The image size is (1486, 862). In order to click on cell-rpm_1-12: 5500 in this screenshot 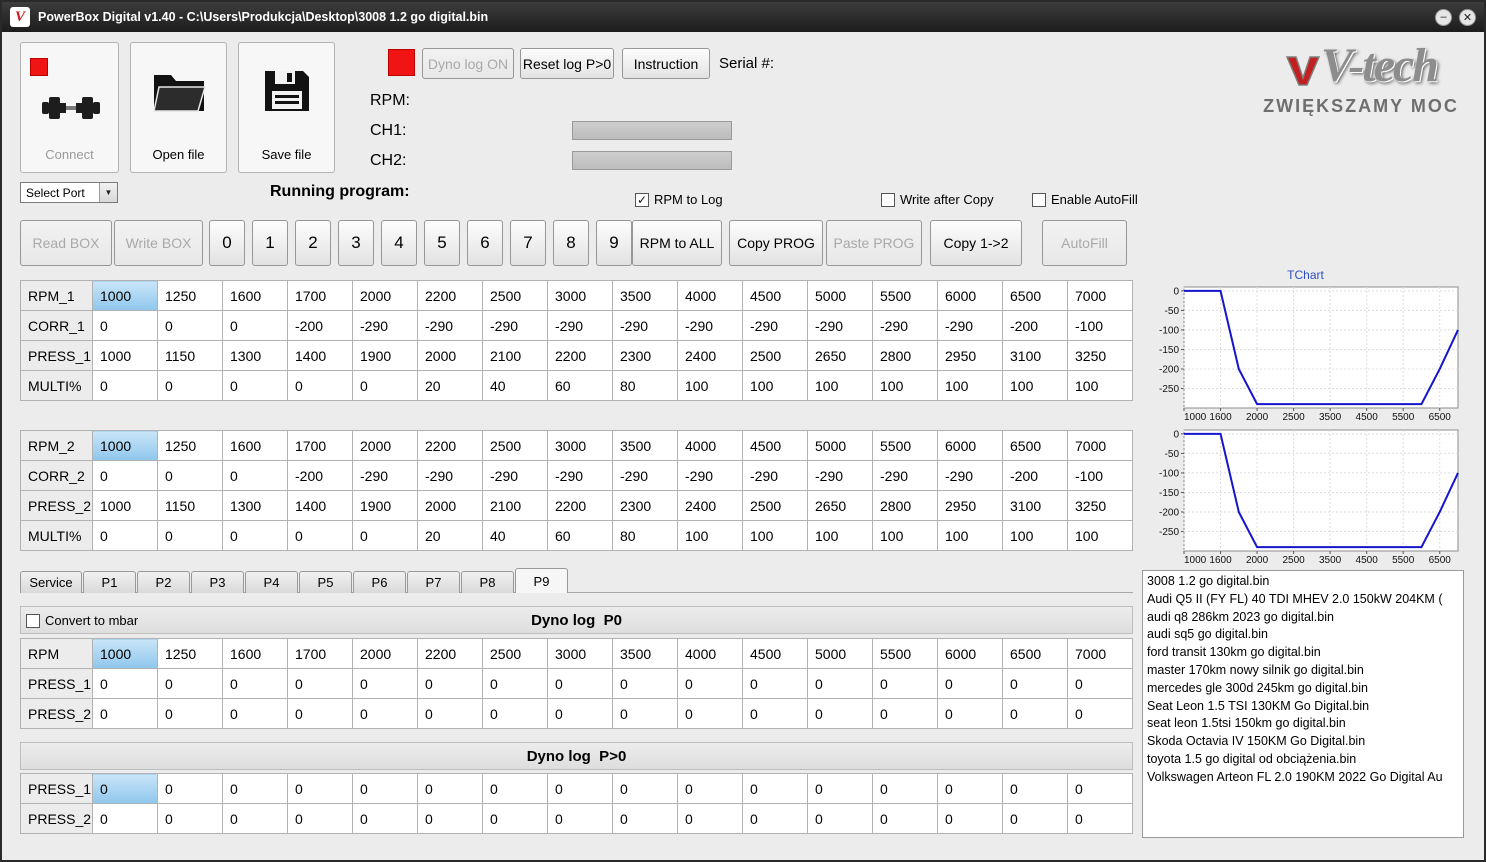, I will do `click(905, 295)`.